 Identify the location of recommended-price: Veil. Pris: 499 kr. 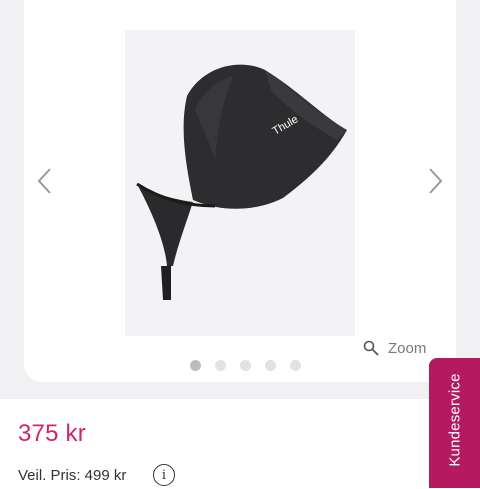
(72, 475).